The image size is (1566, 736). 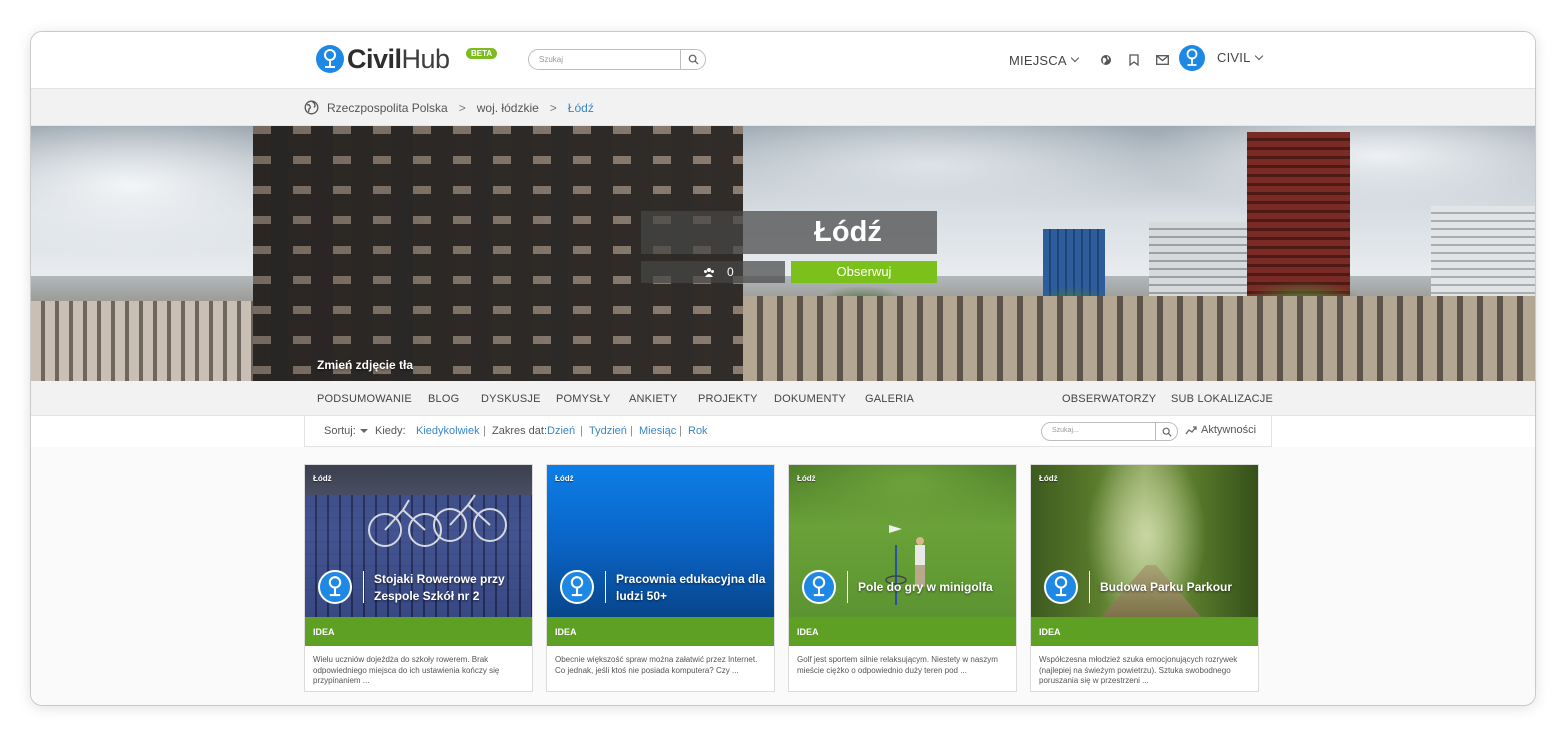 What do you see at coordinates (902, 541) in the screenshot?
I see `card-image: Łódź Pole do gry w minigolfa` at bounding box center [902, 541].